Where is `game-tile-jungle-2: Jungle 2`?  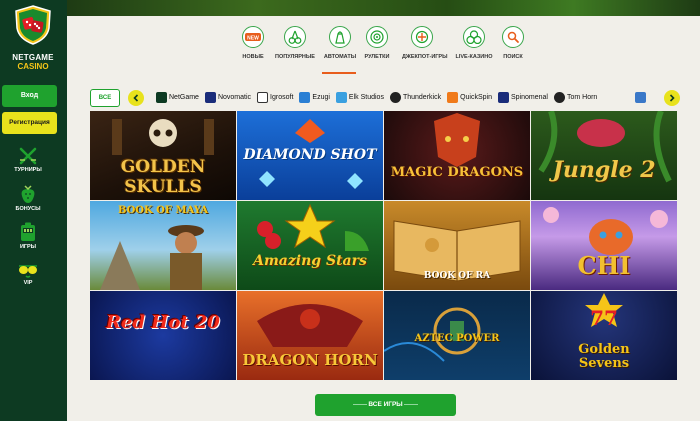
game-tile-jungle-2: Jungle 2 is located at coordinates (604, 155).